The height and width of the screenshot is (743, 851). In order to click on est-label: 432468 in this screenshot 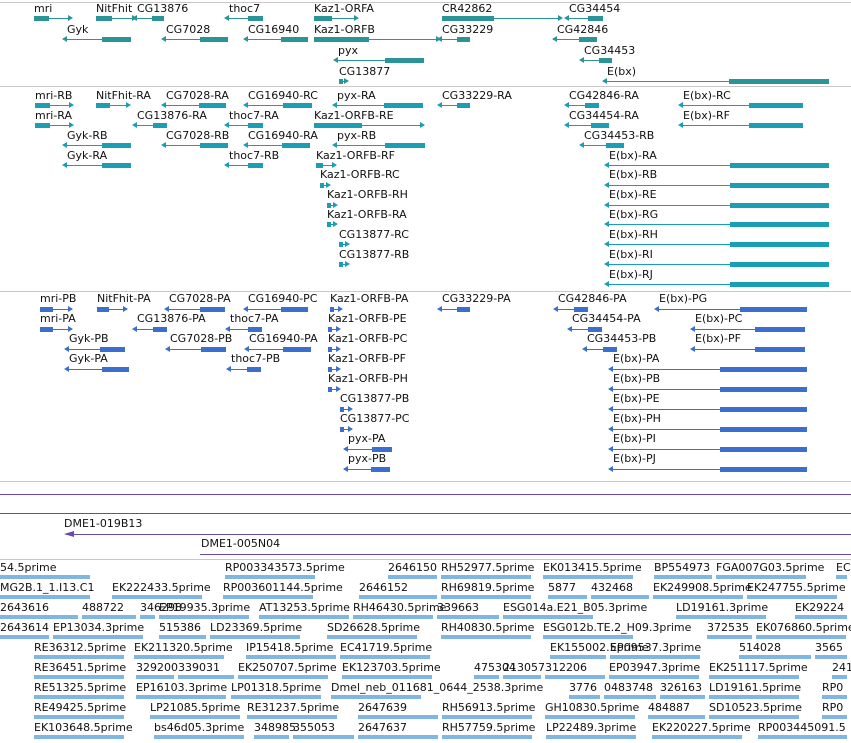, I will do `click(612, 587)`.